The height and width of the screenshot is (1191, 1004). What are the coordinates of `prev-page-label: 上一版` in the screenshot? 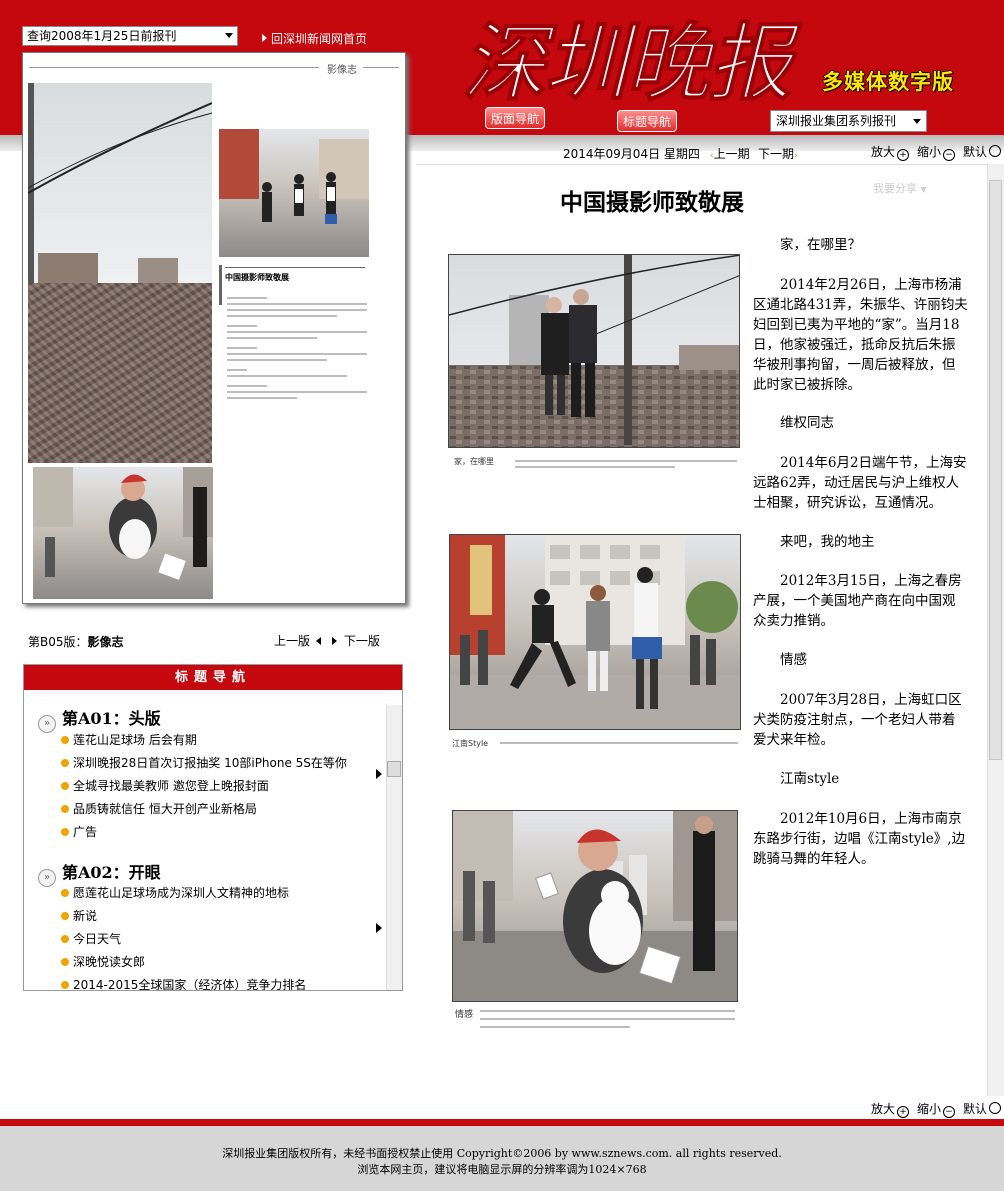 It's located at (292, 641).